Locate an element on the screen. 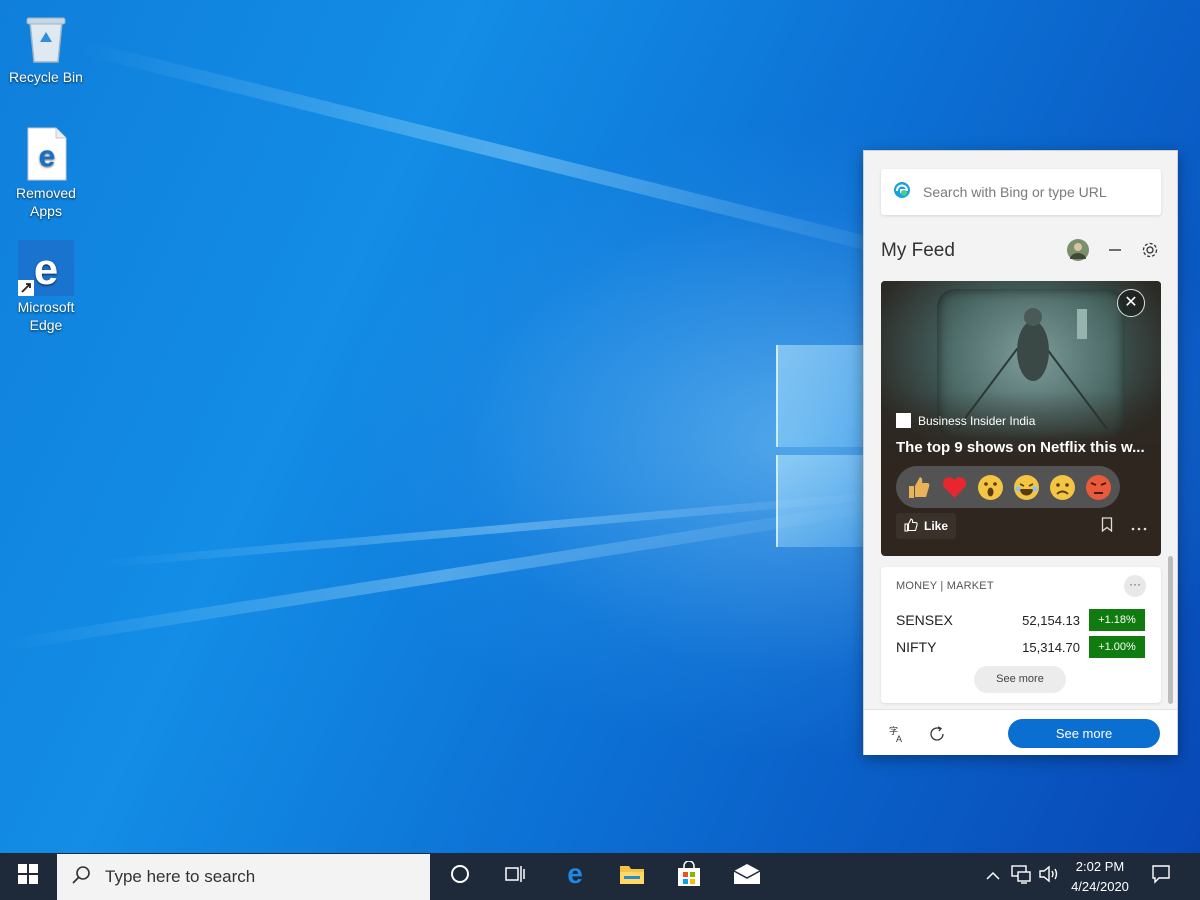 Image resolution: width=1200 pixels, height=900 pixels. market-more-options-button: ··· is located at coordinates (1135, 586).